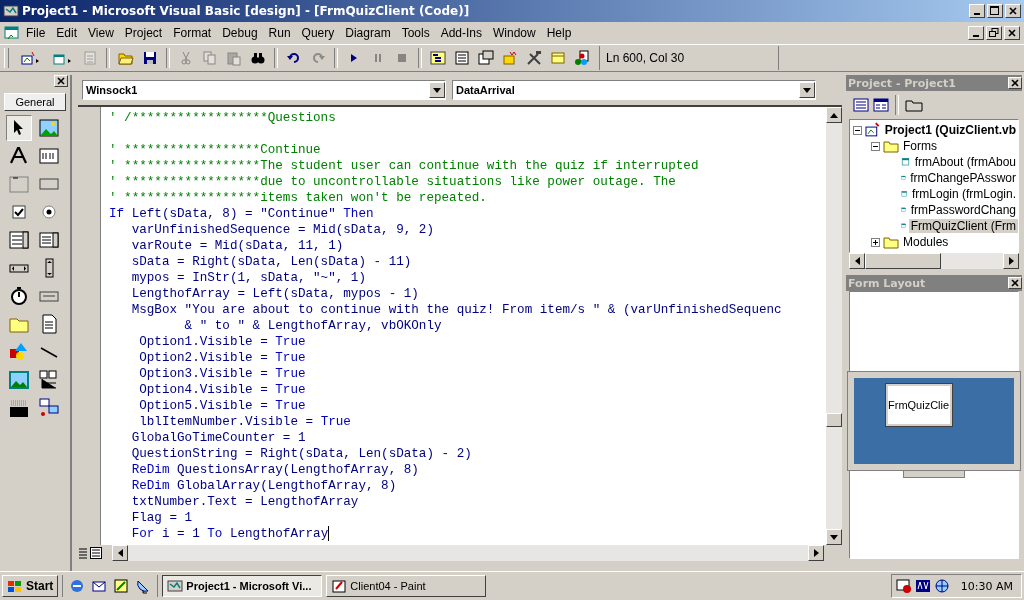 This screenshot has width=1024, height=600. What do you see at coordinates (461, 33) in the screenshot?
I see `menu-item: Add-Ins` at bounding box center [461, 33].